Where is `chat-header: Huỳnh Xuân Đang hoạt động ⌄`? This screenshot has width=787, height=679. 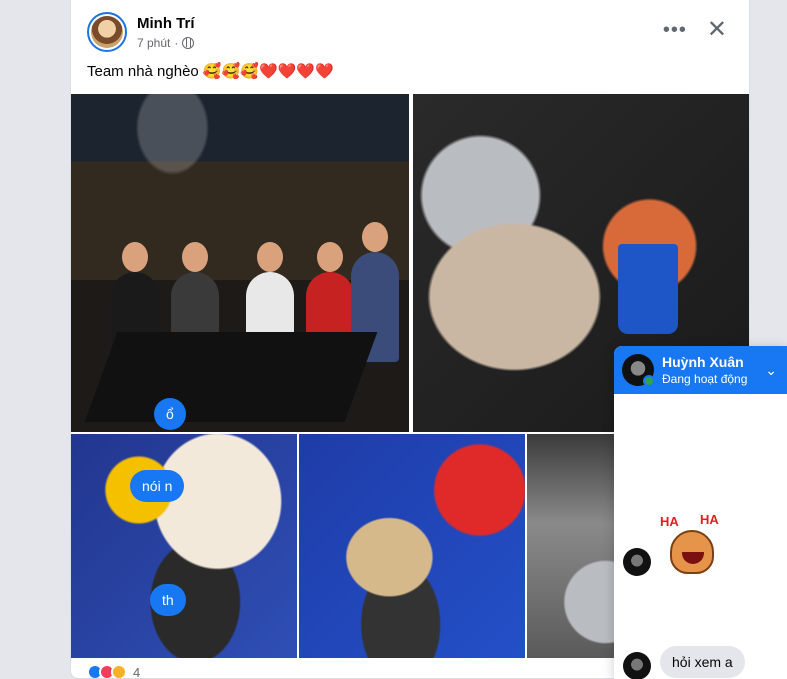 chat-header: Huỳnh Xuân Đang hoạt động ⌄ is located at coordinates (700, 370).